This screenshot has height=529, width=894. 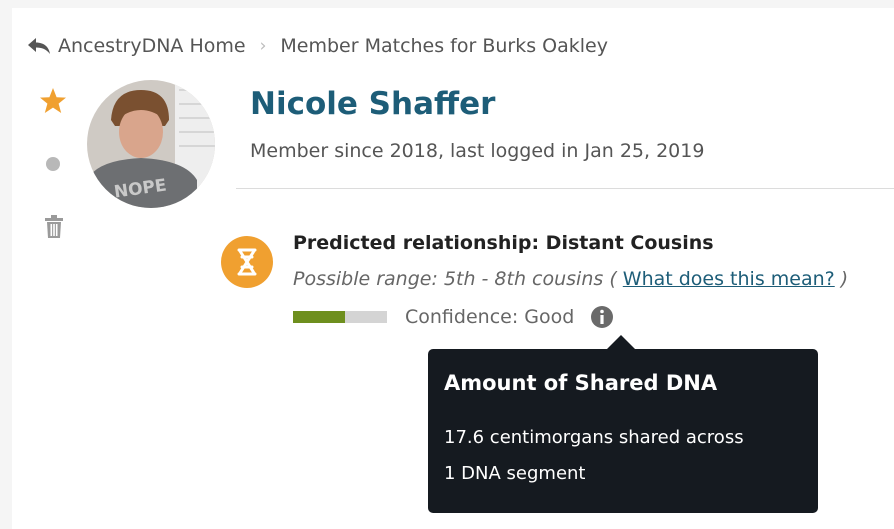 What do you see at coordinates (319, 317) in the screenshot?
I see `confidence-bar-fill` at bounding box center [319, 317].